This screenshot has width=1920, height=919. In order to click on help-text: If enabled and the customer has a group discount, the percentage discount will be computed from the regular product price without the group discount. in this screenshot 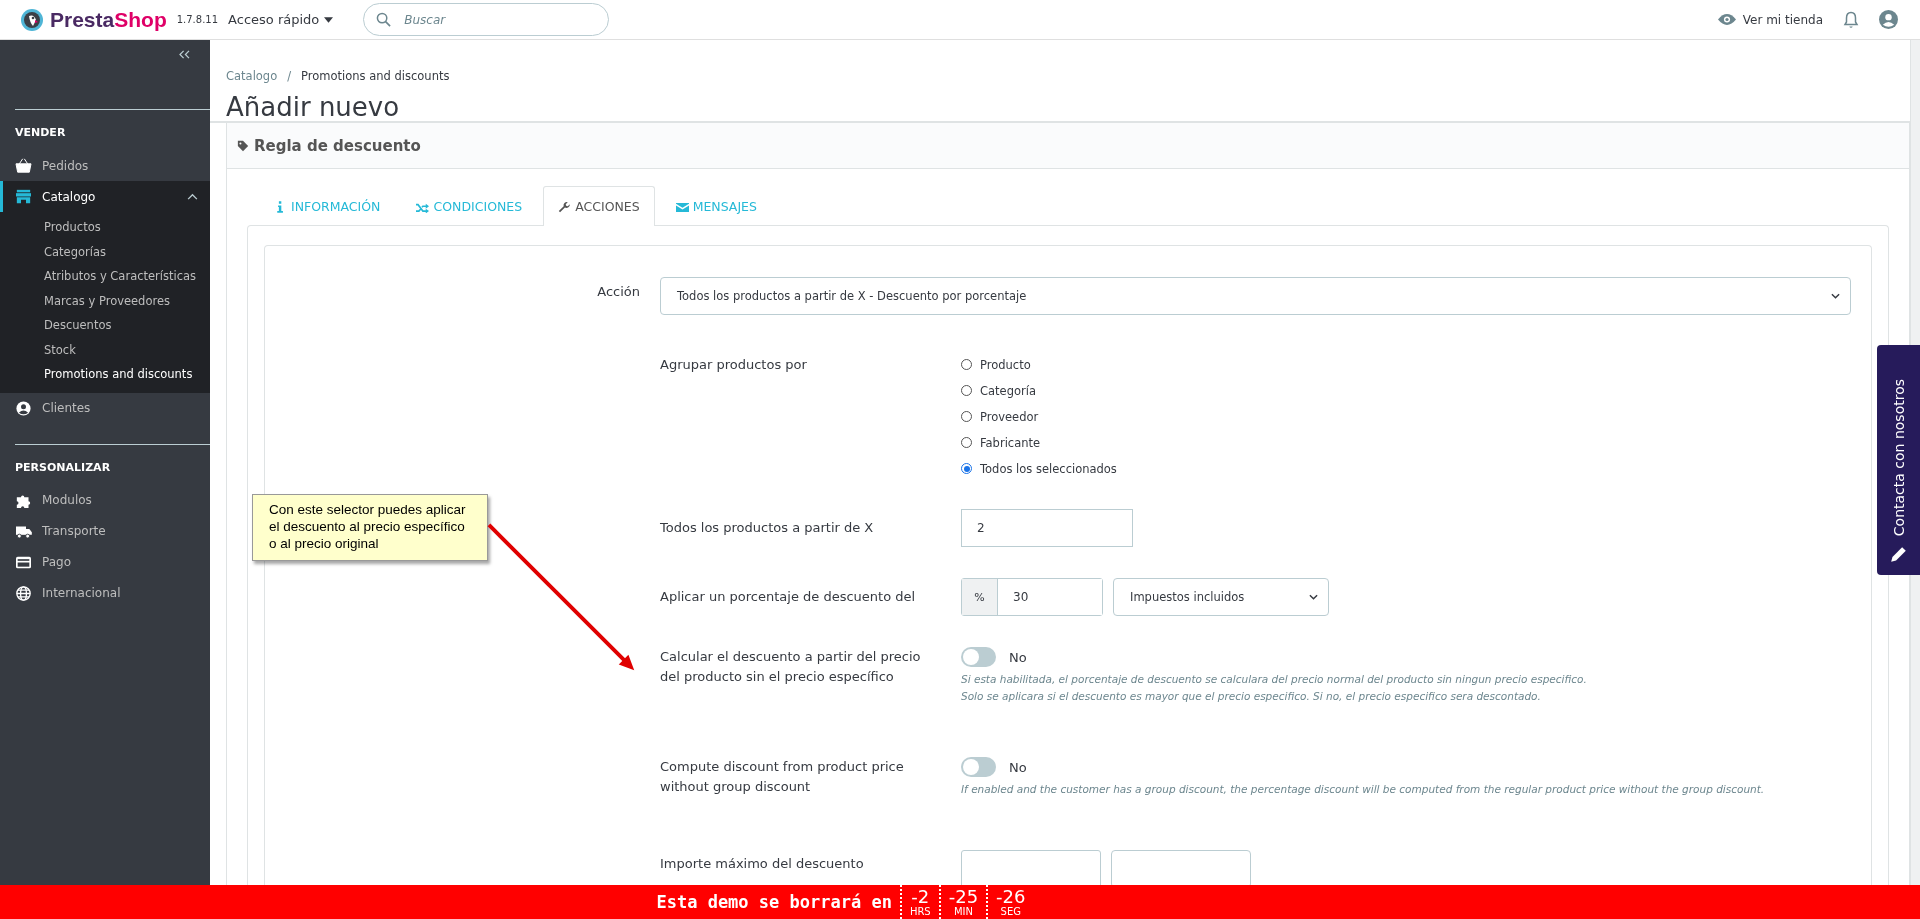, I will do `click(1363, 789)`.